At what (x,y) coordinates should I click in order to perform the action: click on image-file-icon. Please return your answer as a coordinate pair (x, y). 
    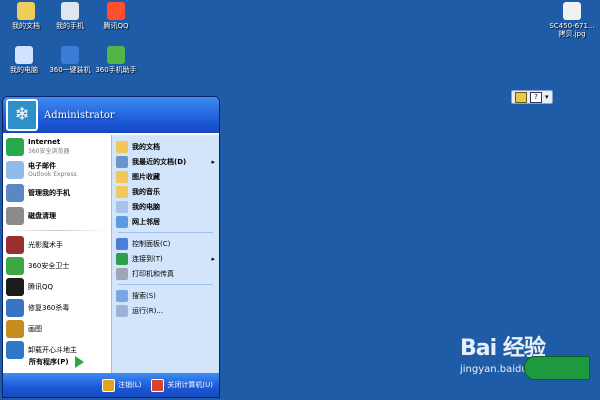
    Looking at the image, I should click on (572, 11).